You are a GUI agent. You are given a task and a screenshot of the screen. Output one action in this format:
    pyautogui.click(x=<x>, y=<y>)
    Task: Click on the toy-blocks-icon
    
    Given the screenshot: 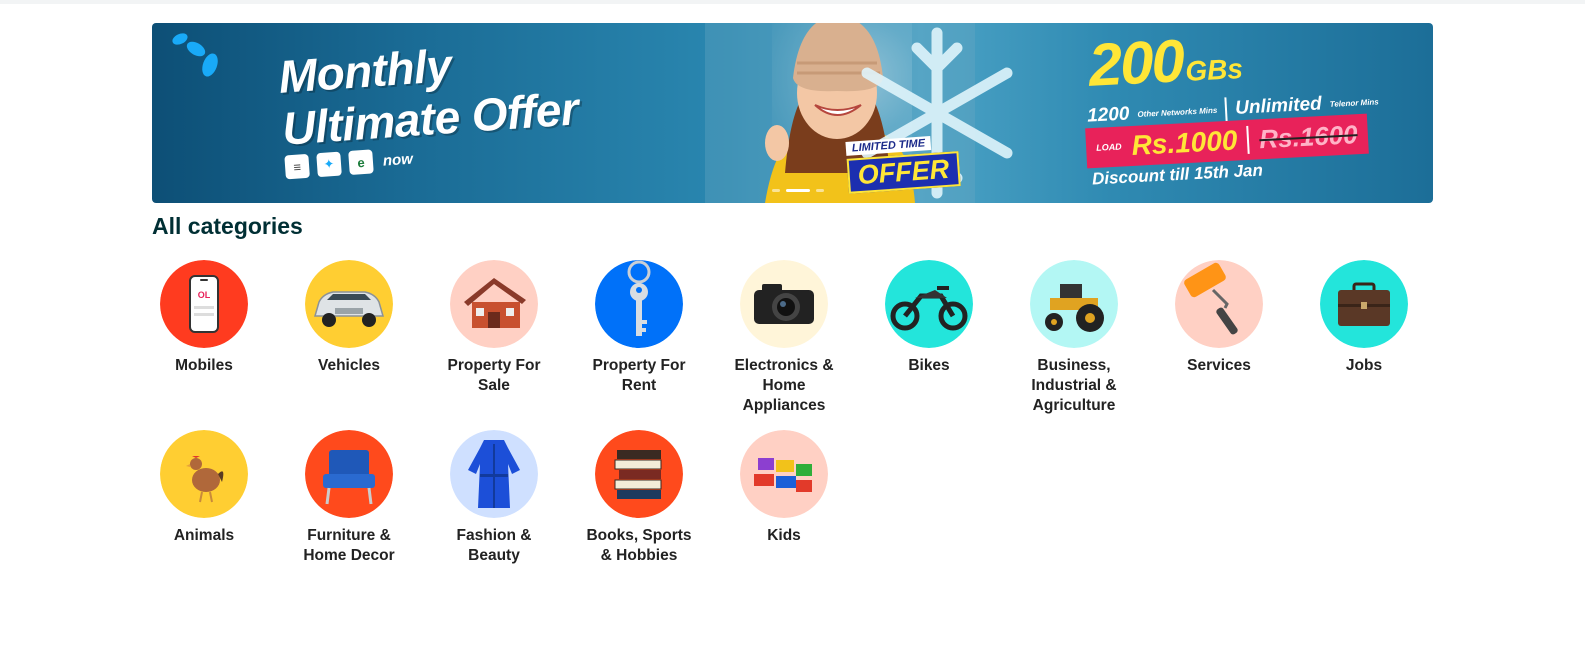 What is the action you would take?
    pyautogui.click(x=784, y=474)
    